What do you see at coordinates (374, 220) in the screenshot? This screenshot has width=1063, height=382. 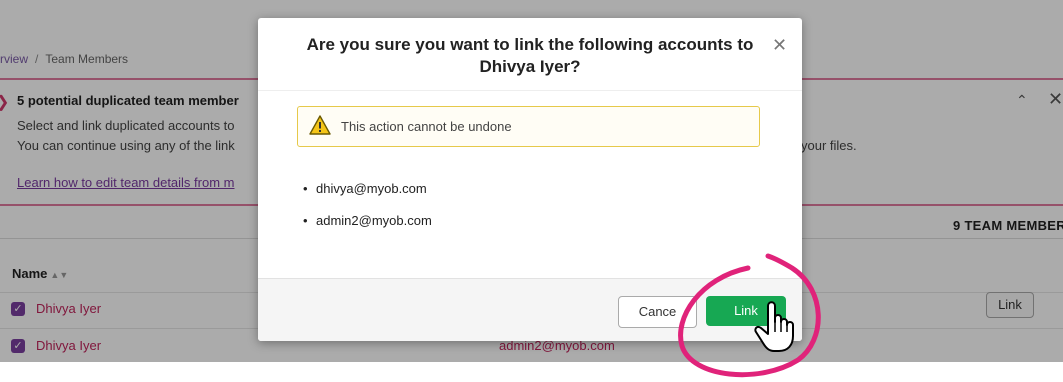 I see `account-email: admin2@myob.com` at bounding box center [374, 220].